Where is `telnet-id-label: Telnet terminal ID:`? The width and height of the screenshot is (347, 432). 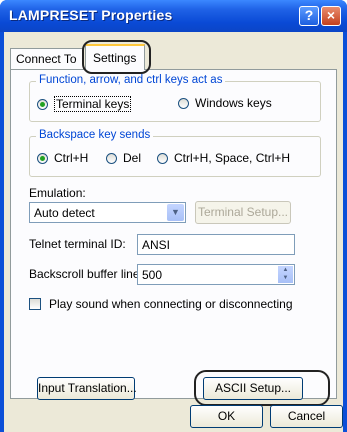
telnet-id-label: Telnet terminal ID: is located at coordinates (77, 244).